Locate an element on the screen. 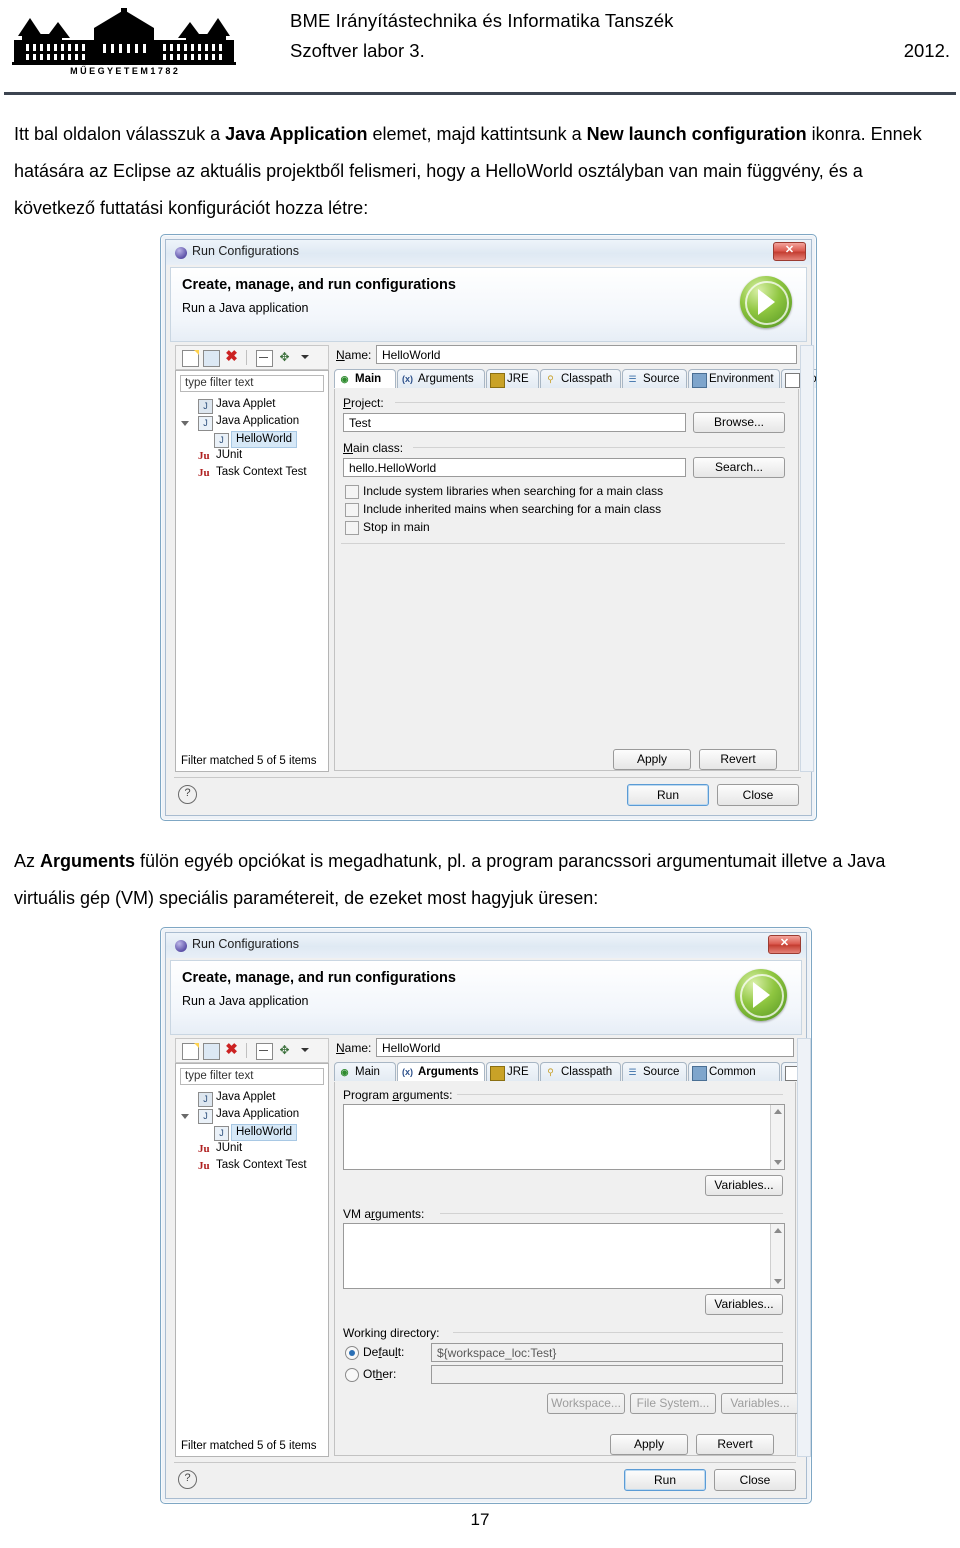 Image resolution: width=960 pixels, height=1548 pixels. program-arguments-scrollbar is located at coordinates (777, 1137).